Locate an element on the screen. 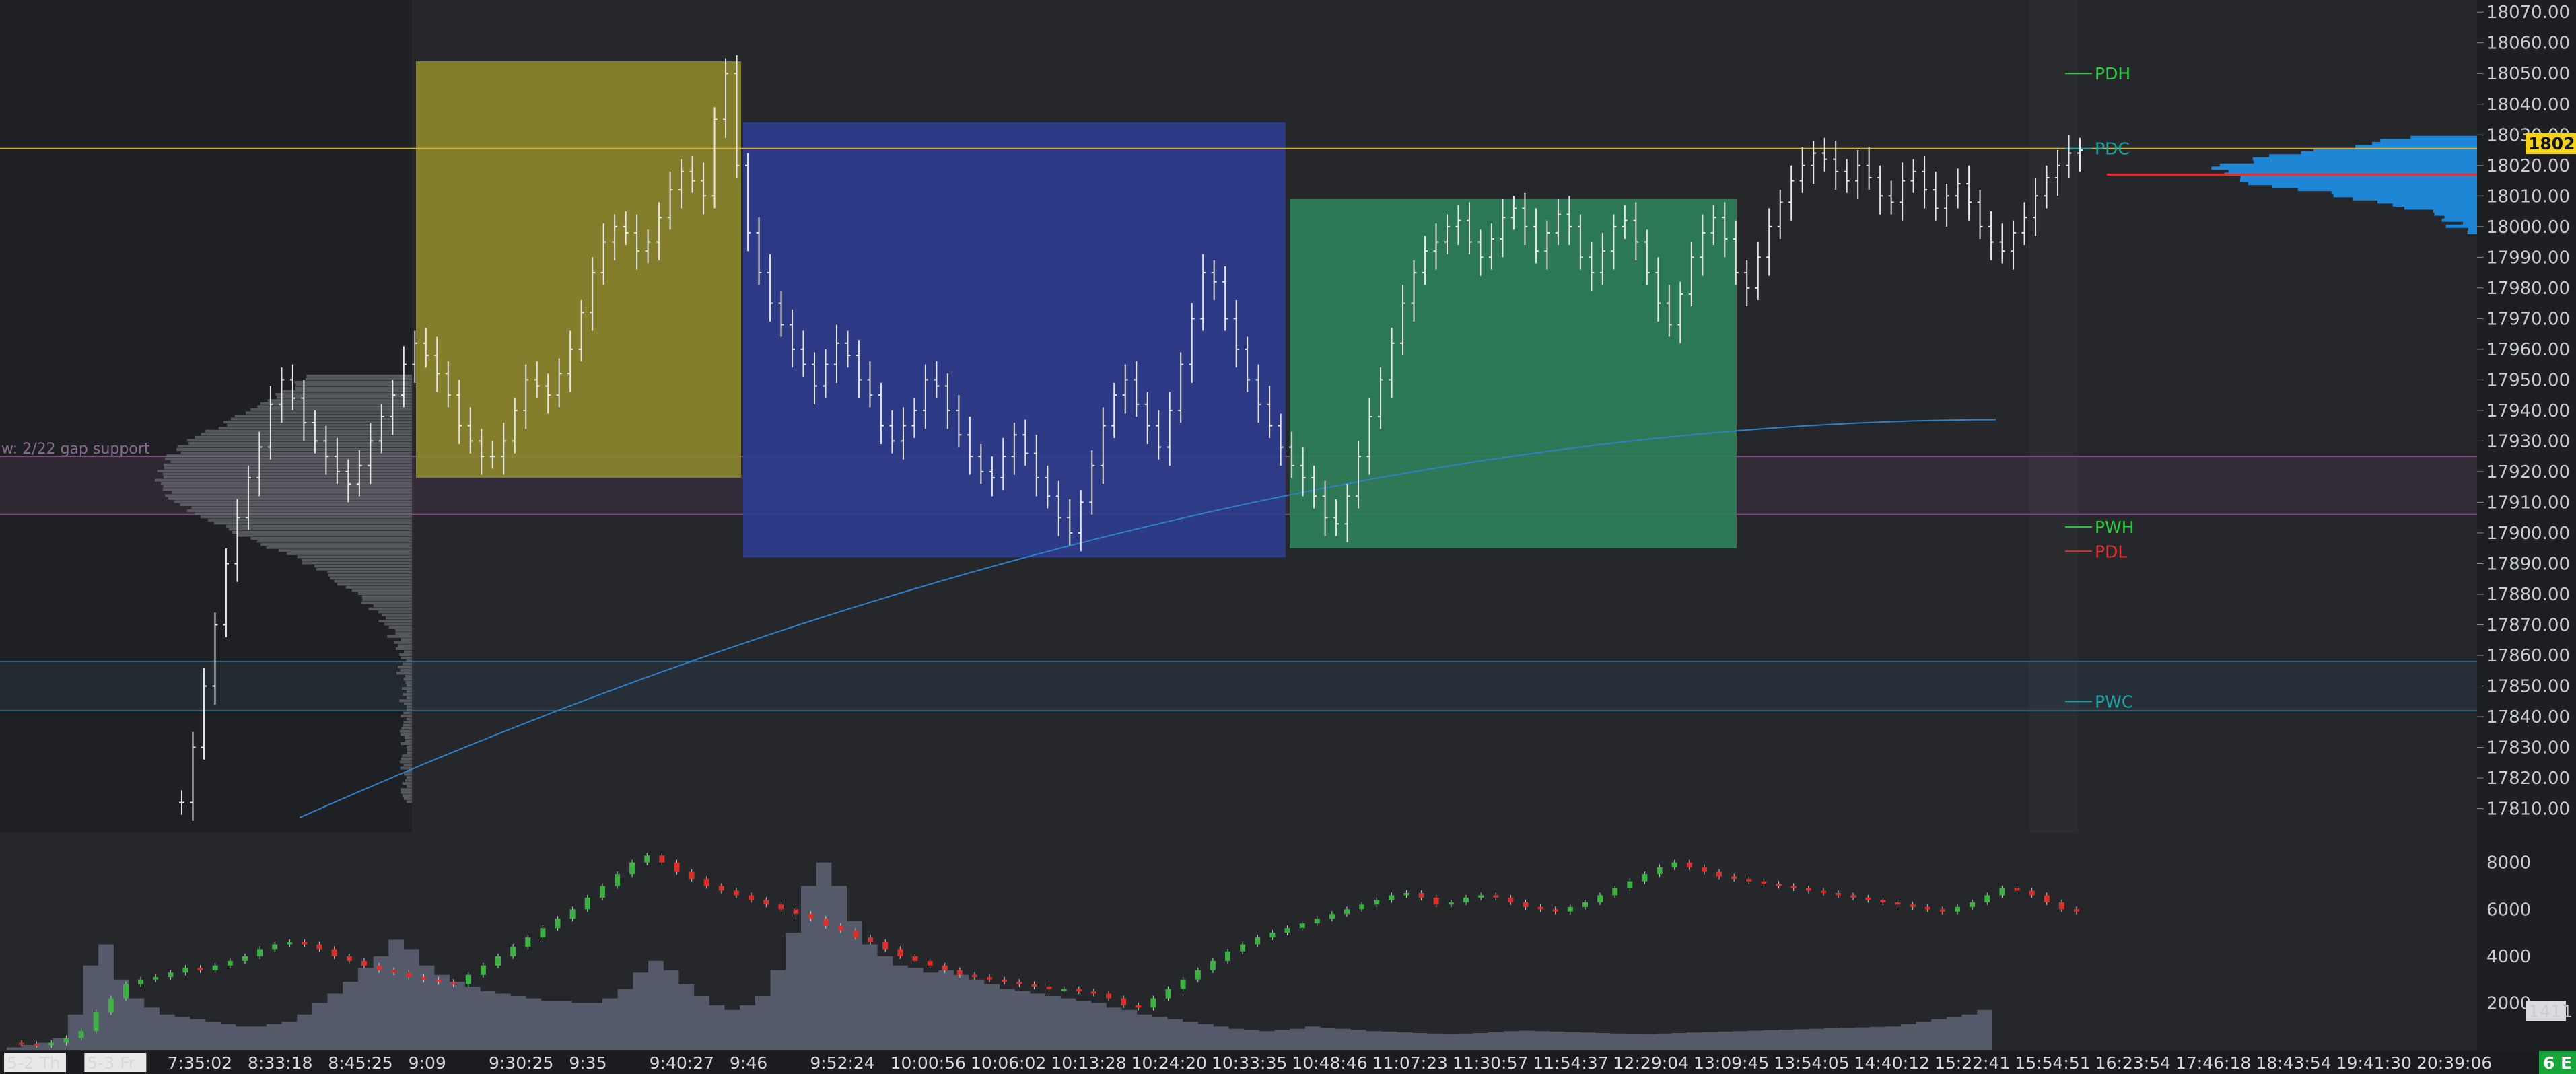 Image resolution: width=2576 pixels, height=1074 pixels. price-tick-label: 17950.00 is located at coordinates (2528, 380).